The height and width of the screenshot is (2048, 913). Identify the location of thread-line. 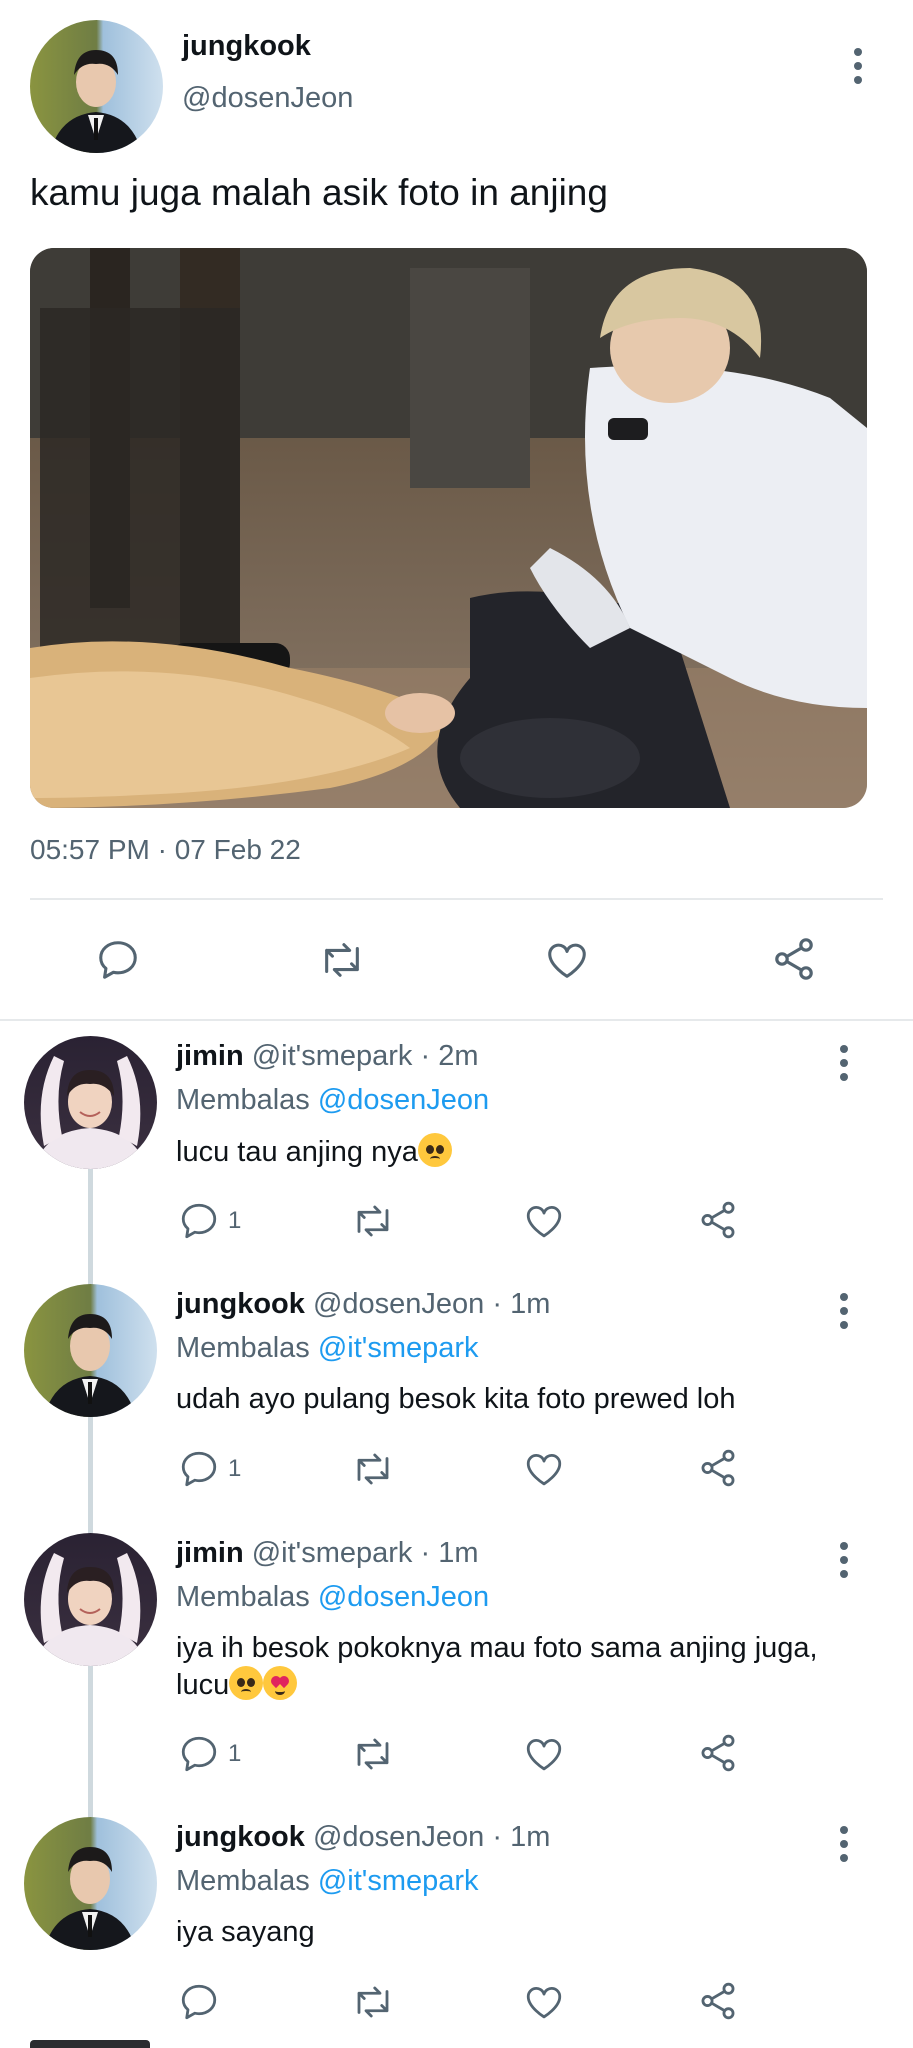
(90, 1497).